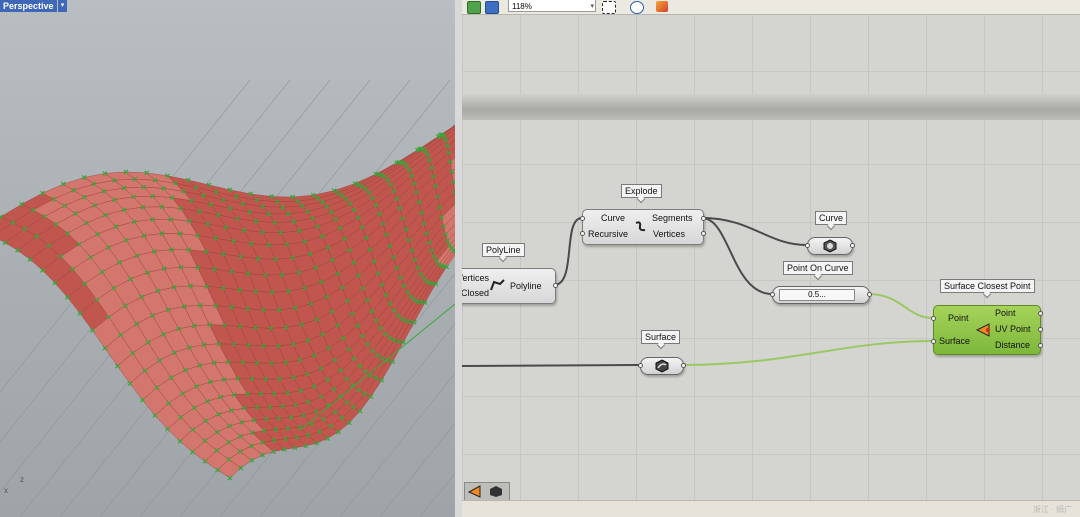  I want to click on viewport-menu-arrow-icon: ▾, so click(62, 6).